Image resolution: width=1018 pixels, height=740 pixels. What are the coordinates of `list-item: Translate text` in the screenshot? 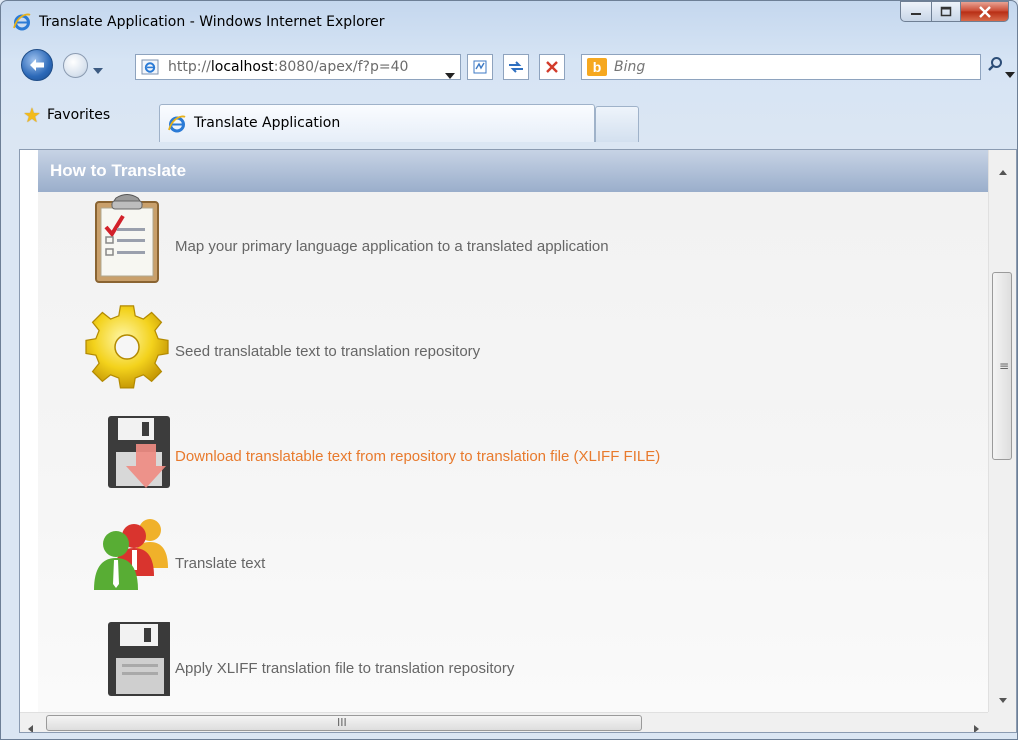 It's located at (522, 559).